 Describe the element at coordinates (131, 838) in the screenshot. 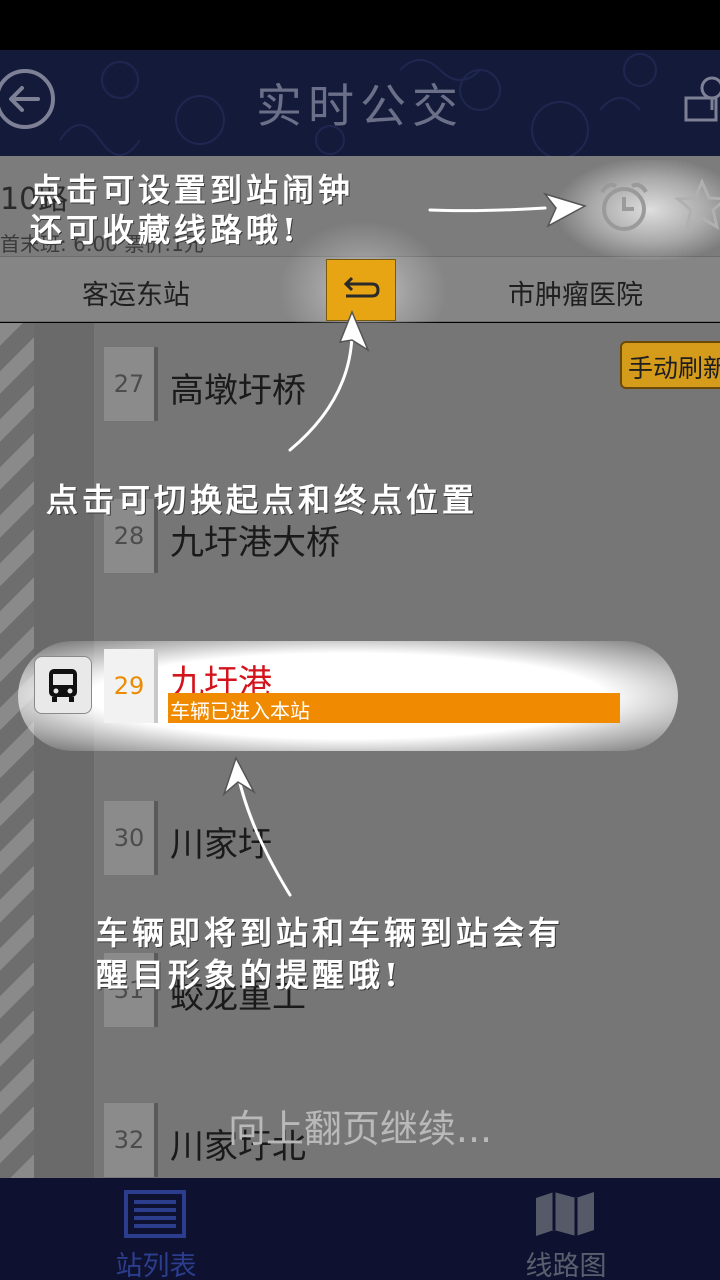

I see `station-number: 30` at that location.